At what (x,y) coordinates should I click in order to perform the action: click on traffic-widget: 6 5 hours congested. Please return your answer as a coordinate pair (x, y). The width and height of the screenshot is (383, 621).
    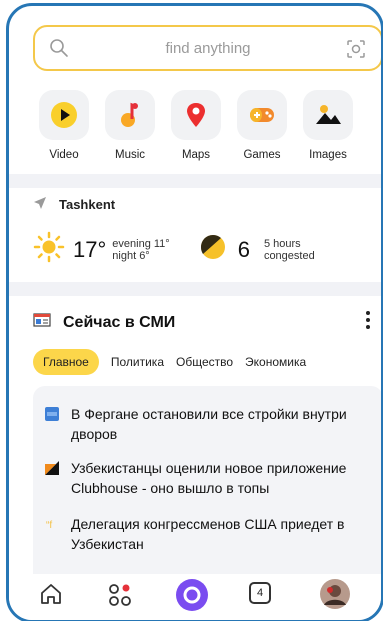
    Looking at the image, I should click on (256, 249).